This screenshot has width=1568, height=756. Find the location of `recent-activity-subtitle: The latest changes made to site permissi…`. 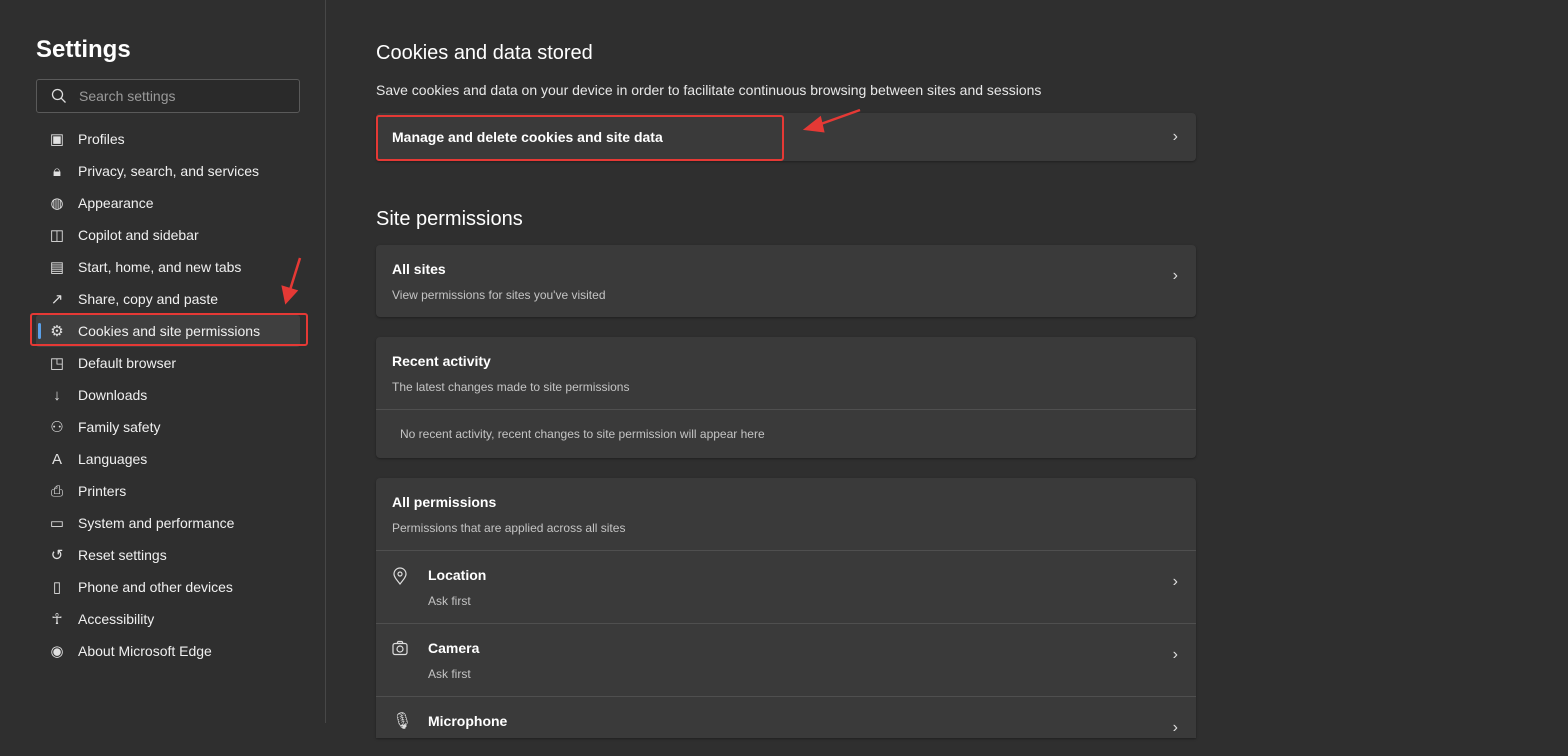

recent-activity-subtitle: The latest changes made to site permissi… is located at coordinates (511, 386).